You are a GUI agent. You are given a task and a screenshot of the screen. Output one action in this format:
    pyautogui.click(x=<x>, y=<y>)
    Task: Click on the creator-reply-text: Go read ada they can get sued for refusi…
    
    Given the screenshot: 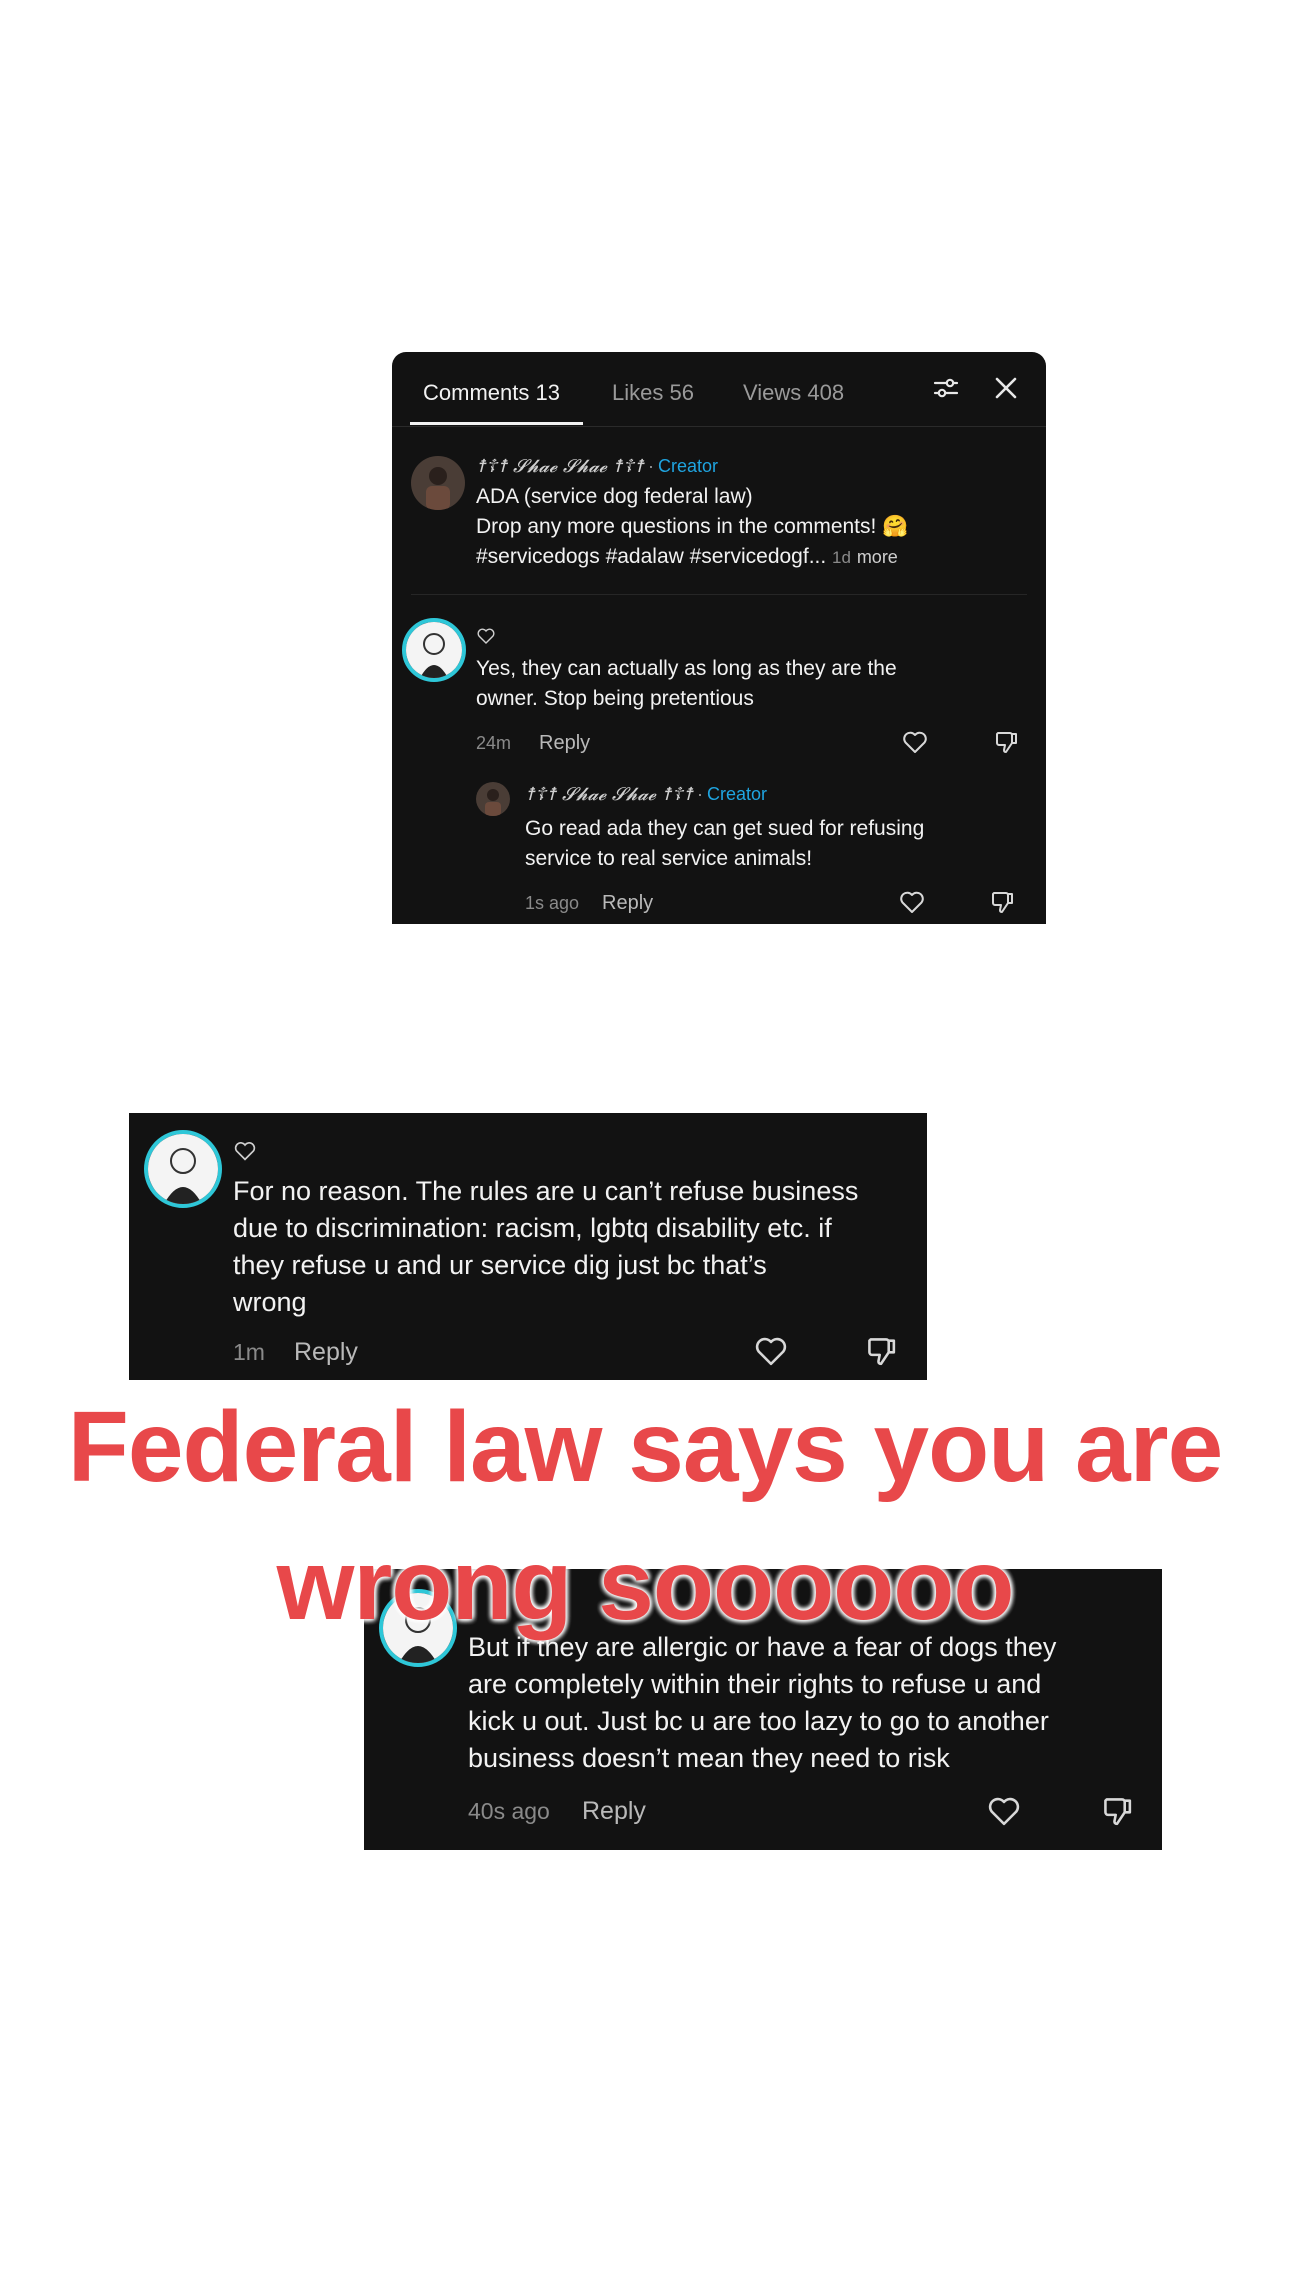 What is the action you would take?
    pyautogui.click(x=725, y=843)
    